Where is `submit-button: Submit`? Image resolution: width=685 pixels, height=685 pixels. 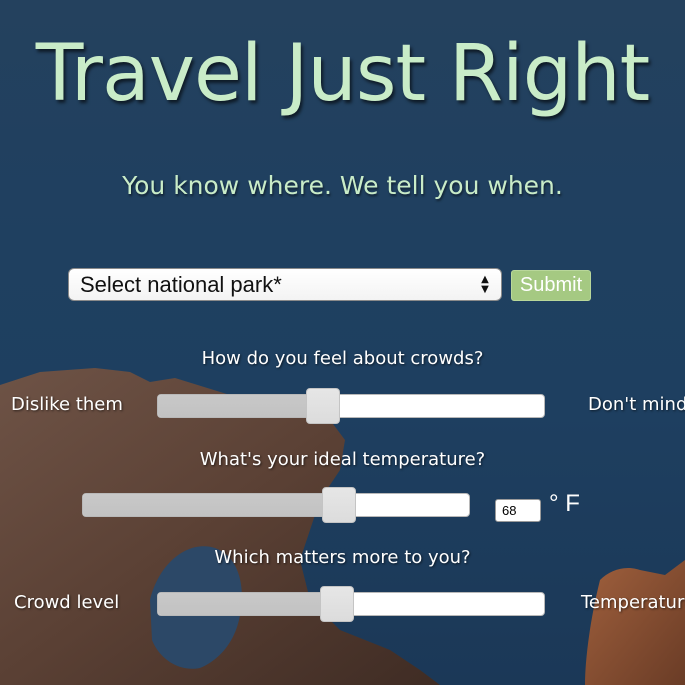
submit-button: Submit is located at coordinates (551, 285).